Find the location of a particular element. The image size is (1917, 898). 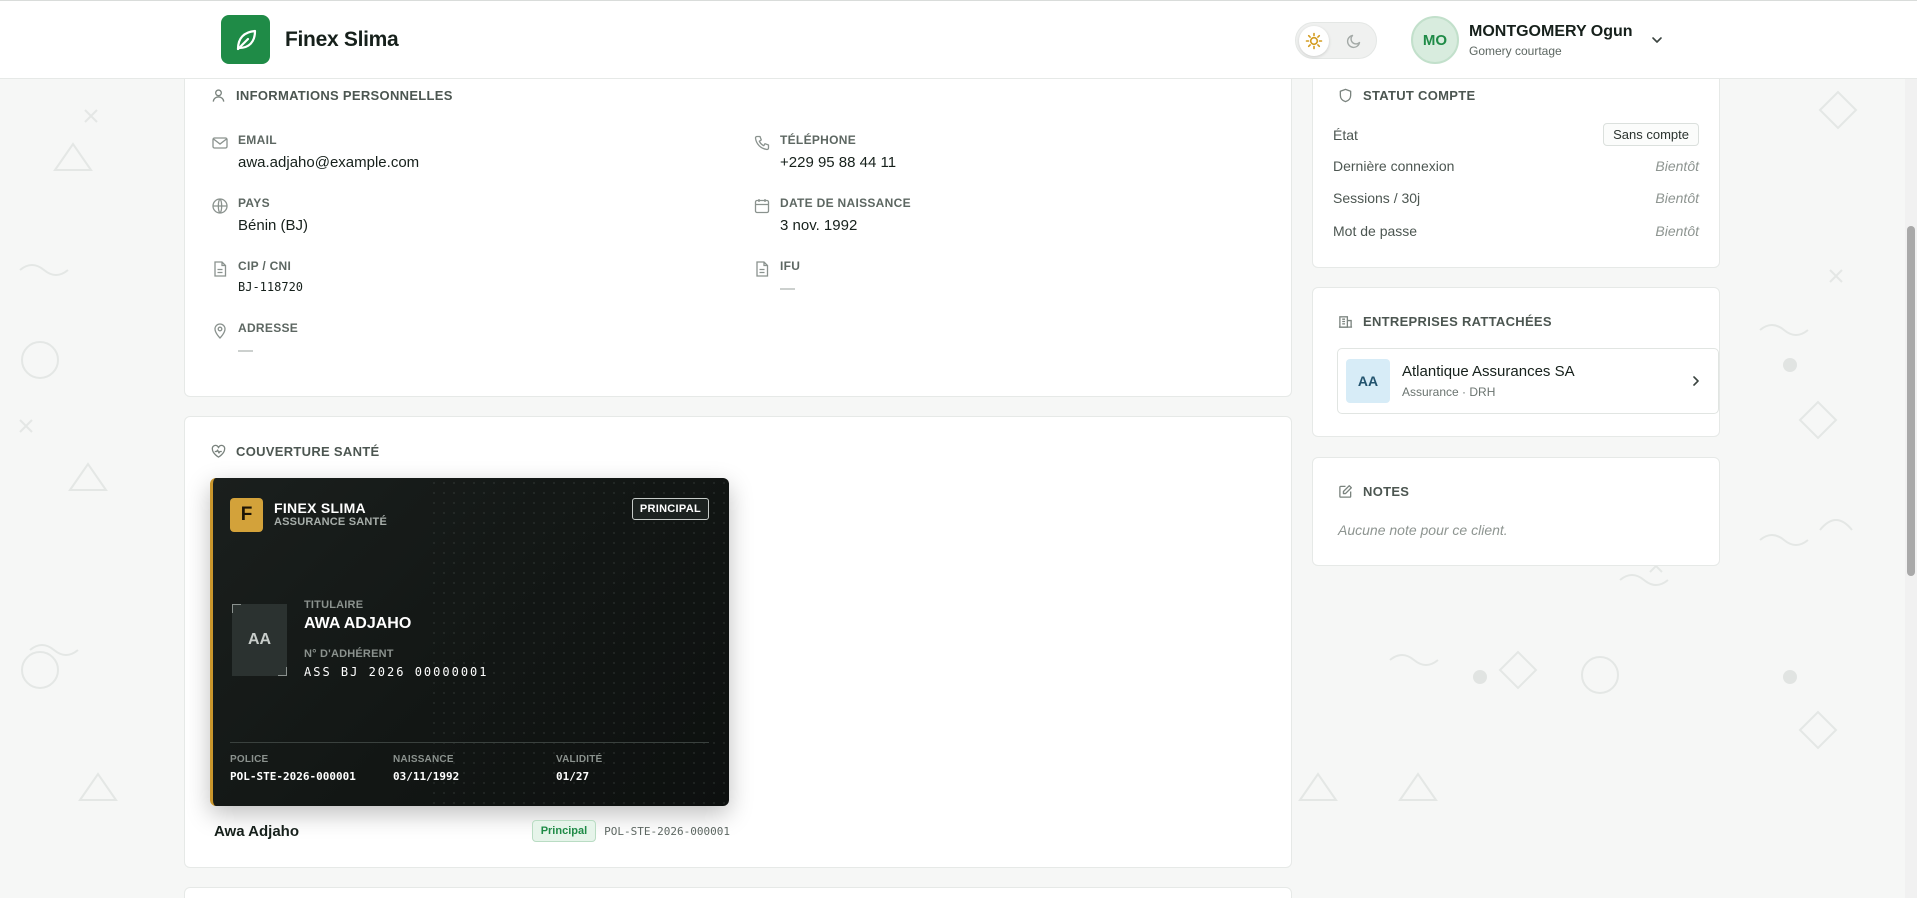

sun-icon is located at coordinates (1314, 41).